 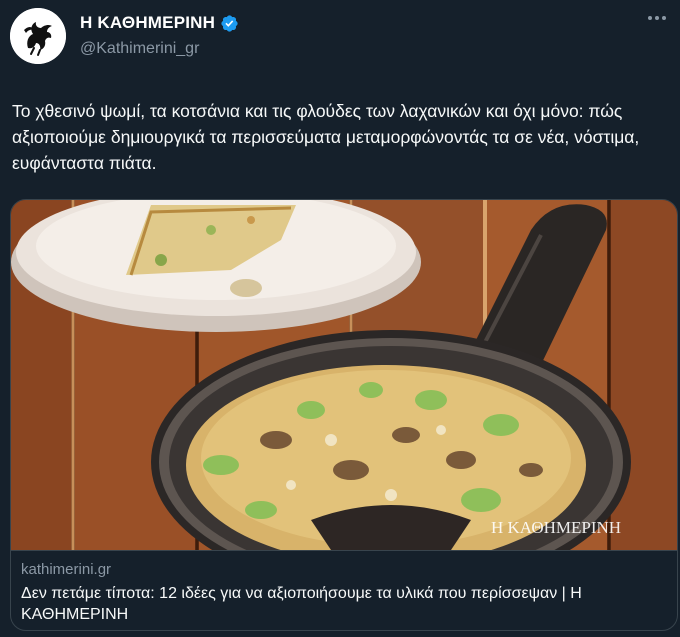 I want to click on verified-badge-icon, so click(x=229, y=23).